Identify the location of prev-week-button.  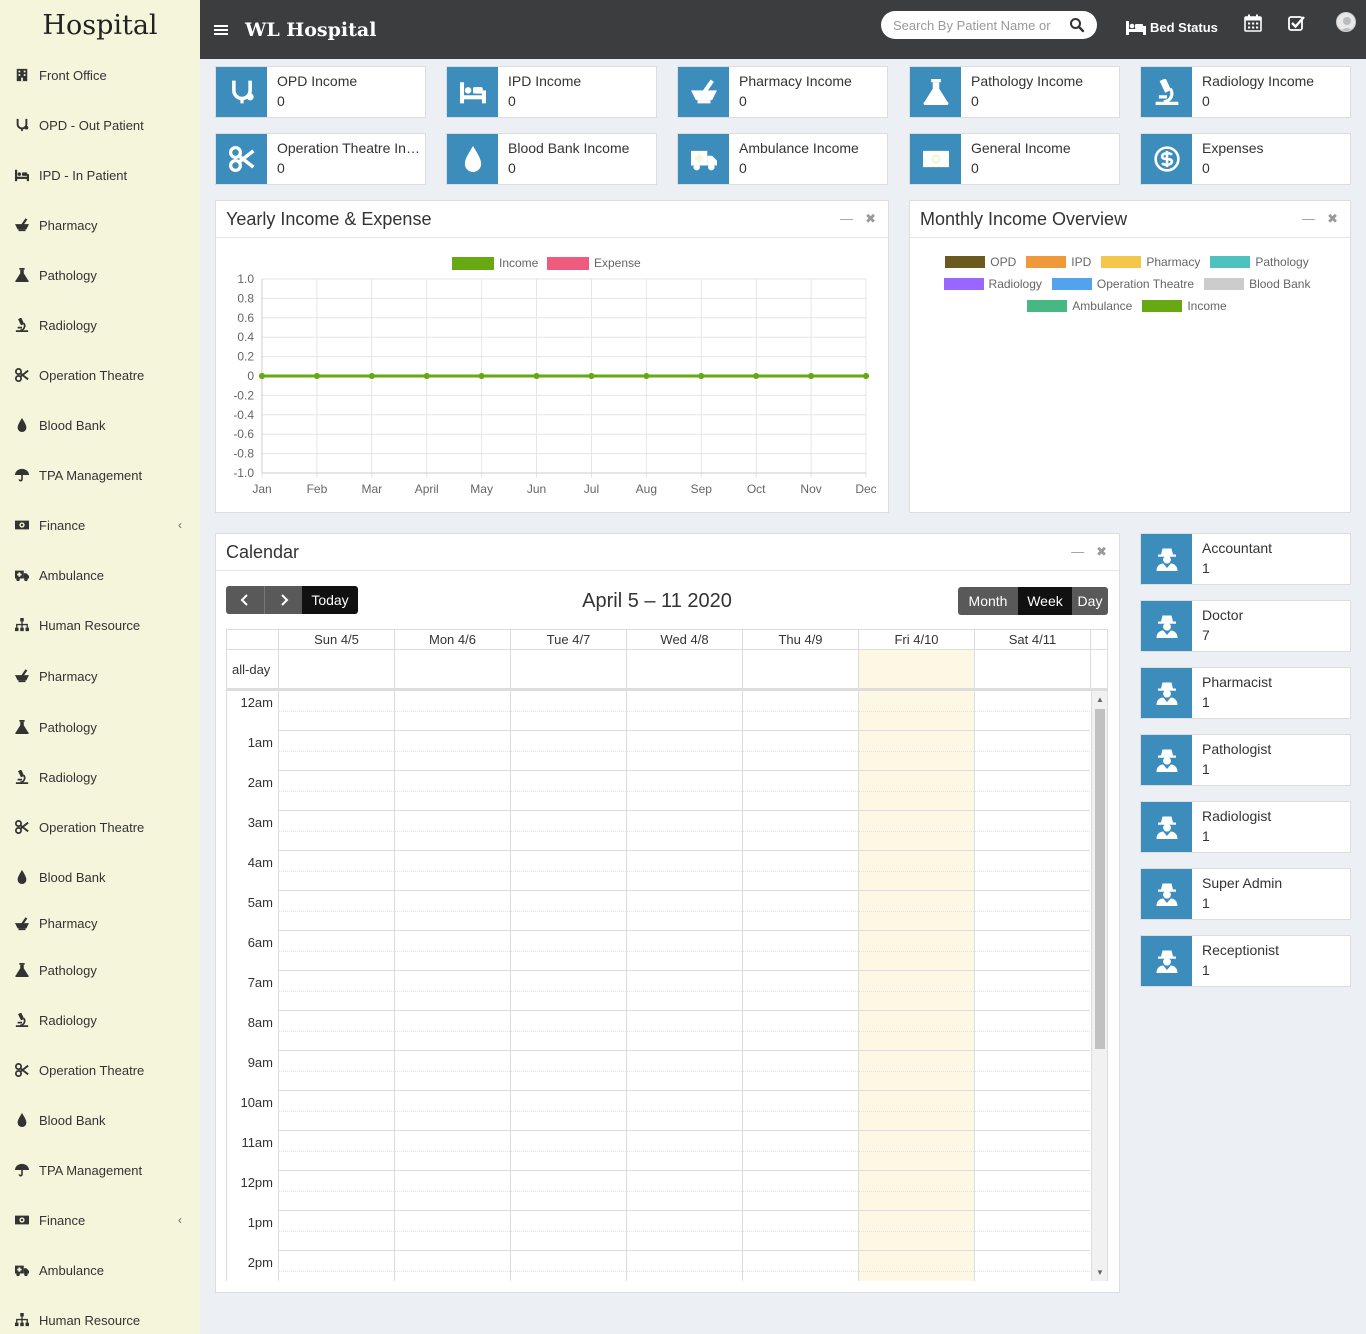
(245, 600).